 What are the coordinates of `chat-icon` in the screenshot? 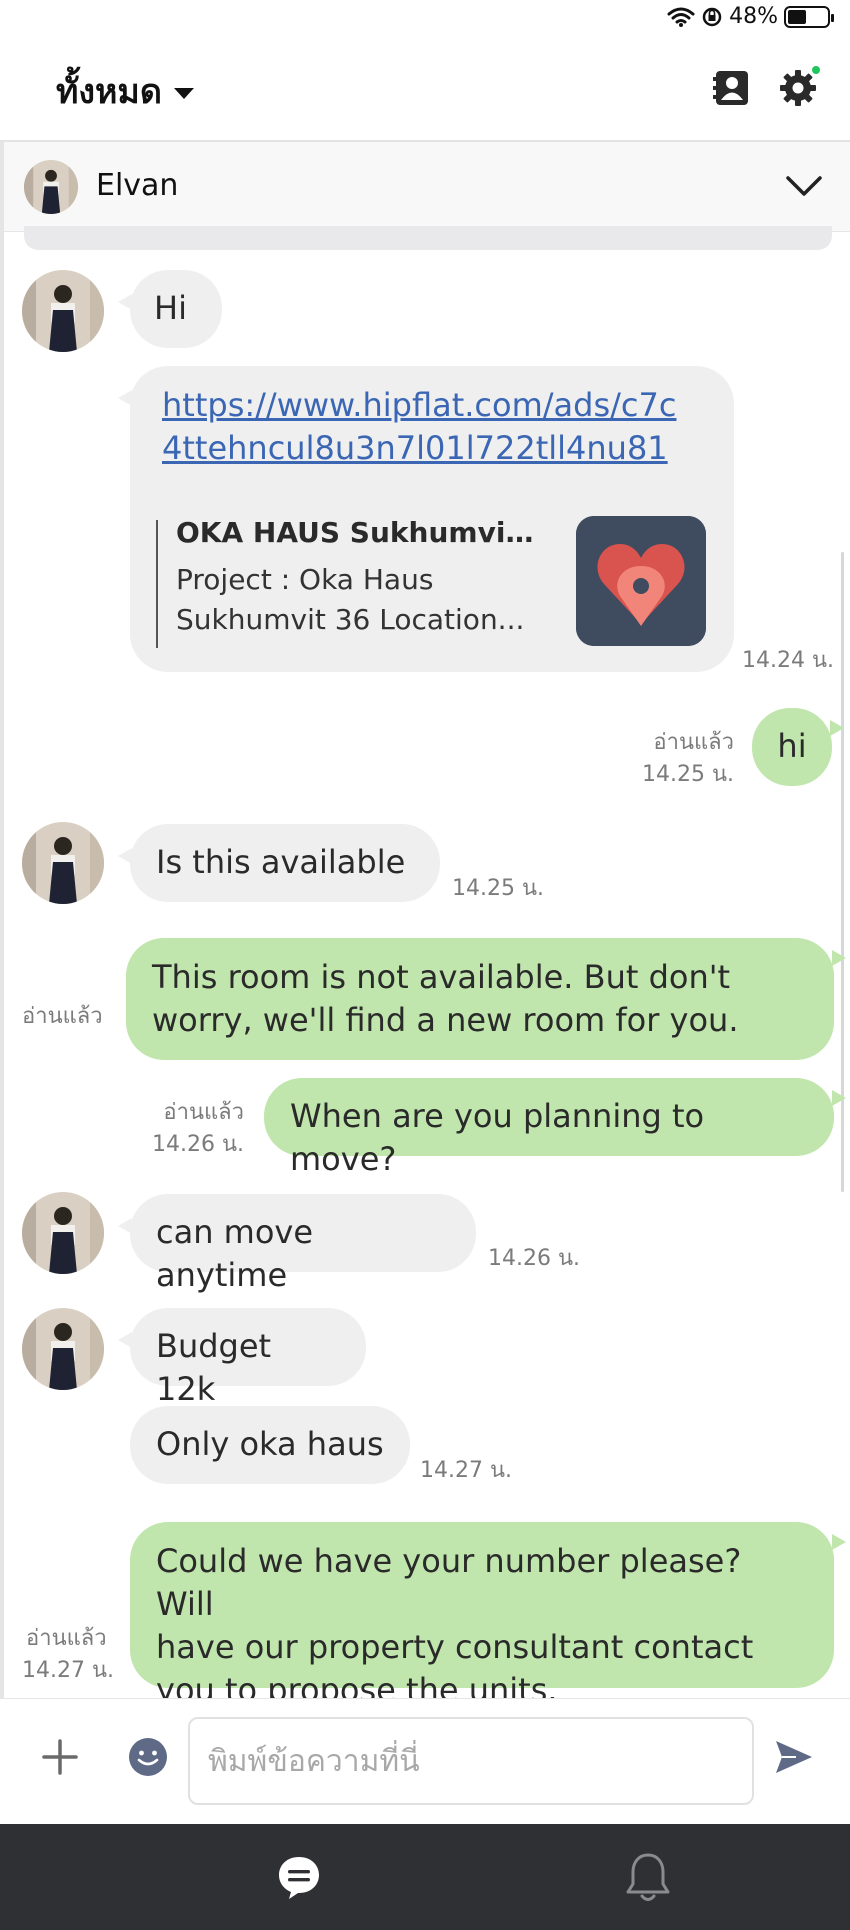 It's located at (299, 1877).